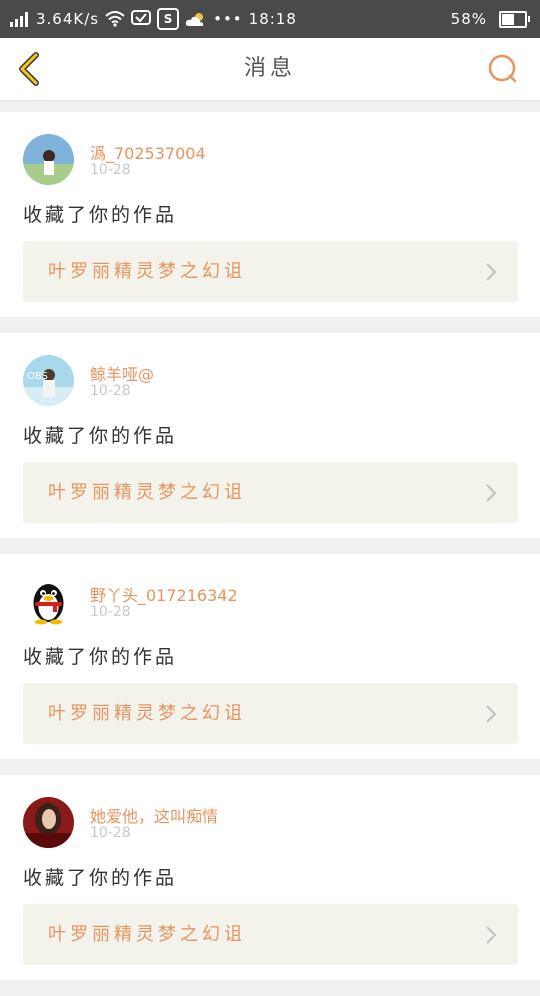  I want to click on search-icon, so click(502, 68).